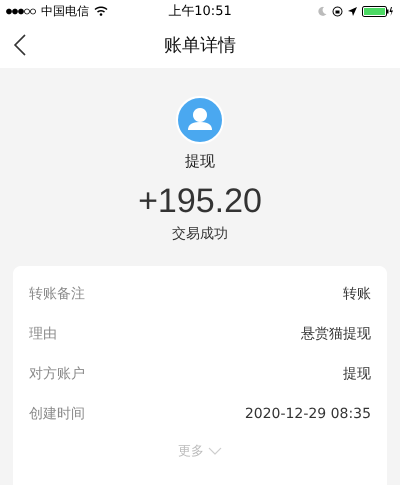 The image size is (400, 485). Describe the element at coordinates (322, 11) in the screenshot. I see `moon-icon` at that location.